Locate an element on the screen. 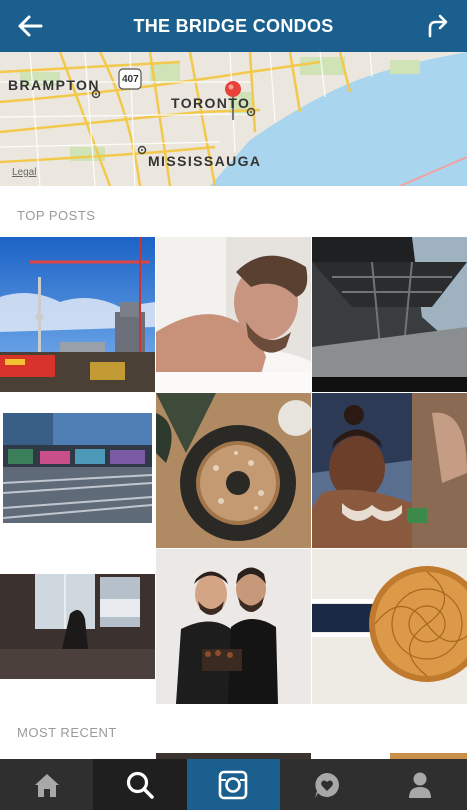 The image size is (467, 810). search-icon is located at coordinates (140, 785).